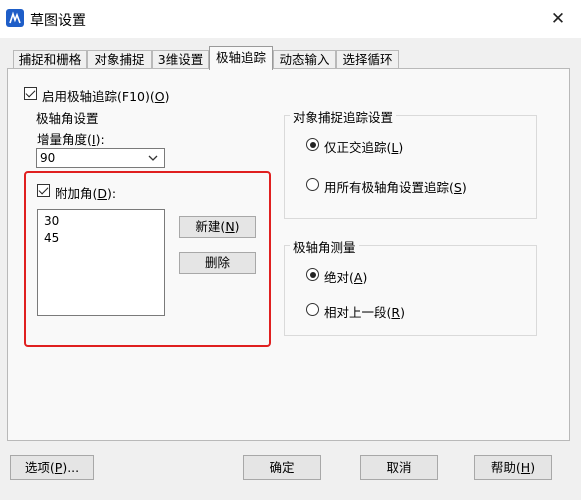  I want to click on close-icon: ✕, so click(558, 19).